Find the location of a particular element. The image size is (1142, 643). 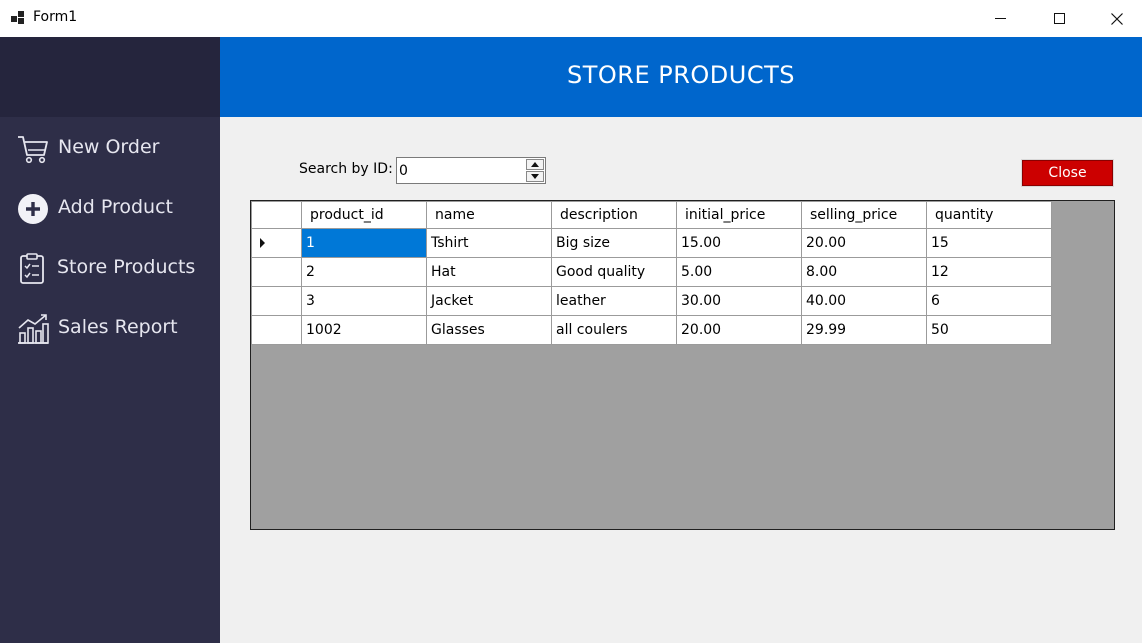

sidebar-item-label: Sales Report is located at coordinates (118, 327).